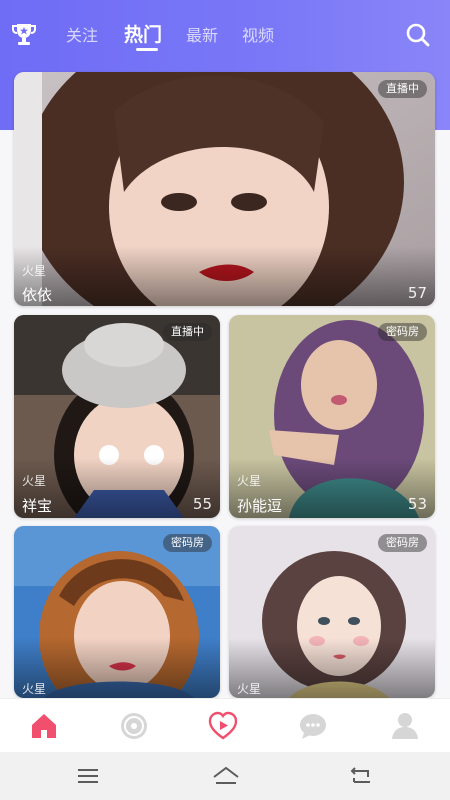 This screenshot has width=450, height=800. Describe the element at coordinates (418, 35) in the screenshot. I see `search-icon` at that location.